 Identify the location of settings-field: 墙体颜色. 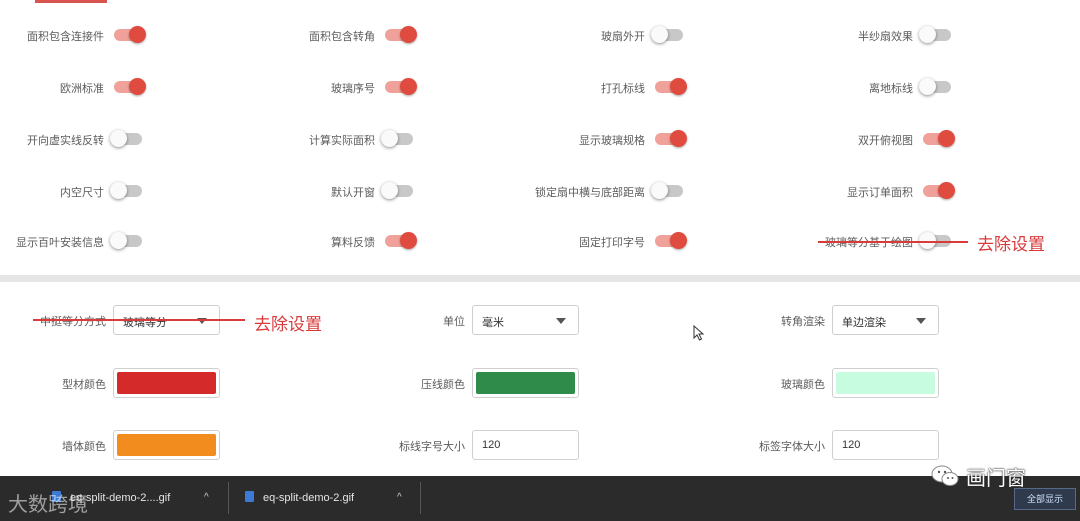
(110, 445).